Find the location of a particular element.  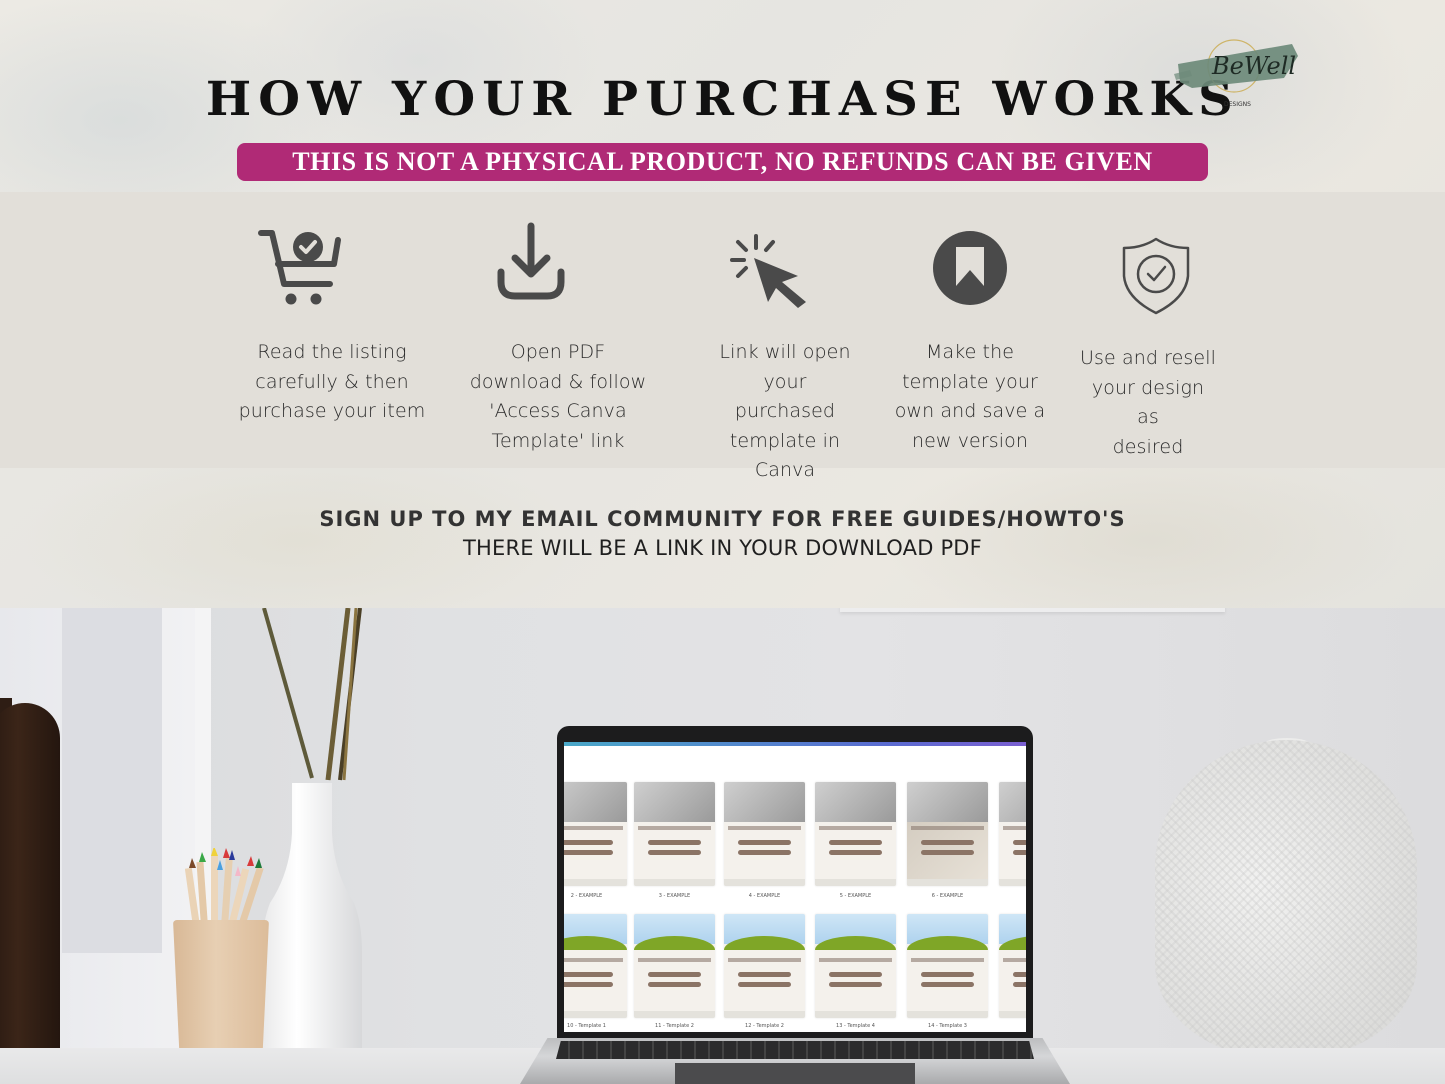

colored-pencils is located at coordinates (224, 888).